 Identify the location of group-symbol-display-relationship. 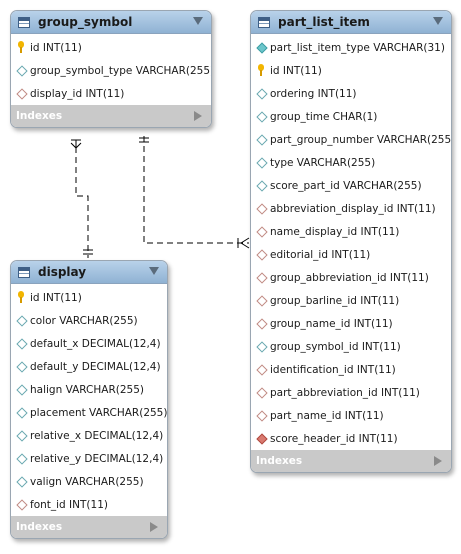
(81, 198).